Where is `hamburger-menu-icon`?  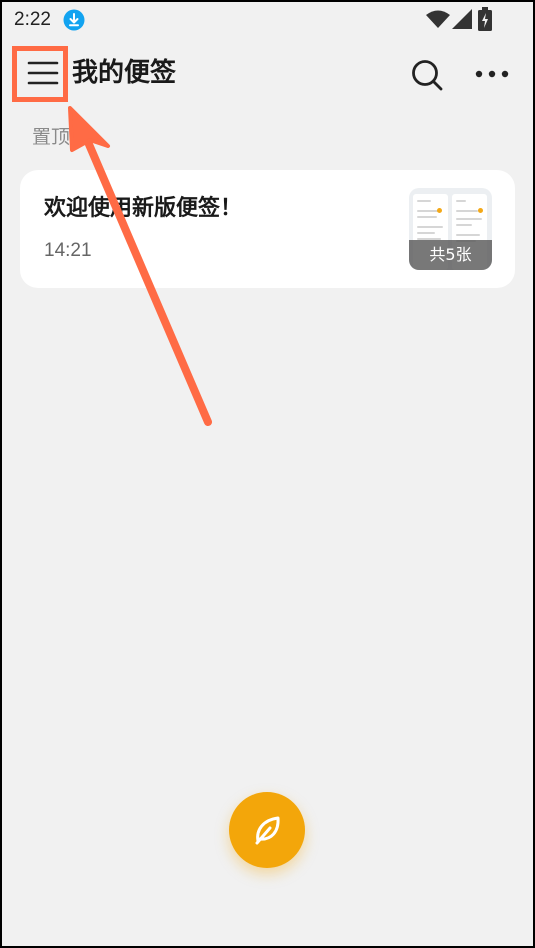 hamburger-menu-icon is located at coordinates (43, 73).